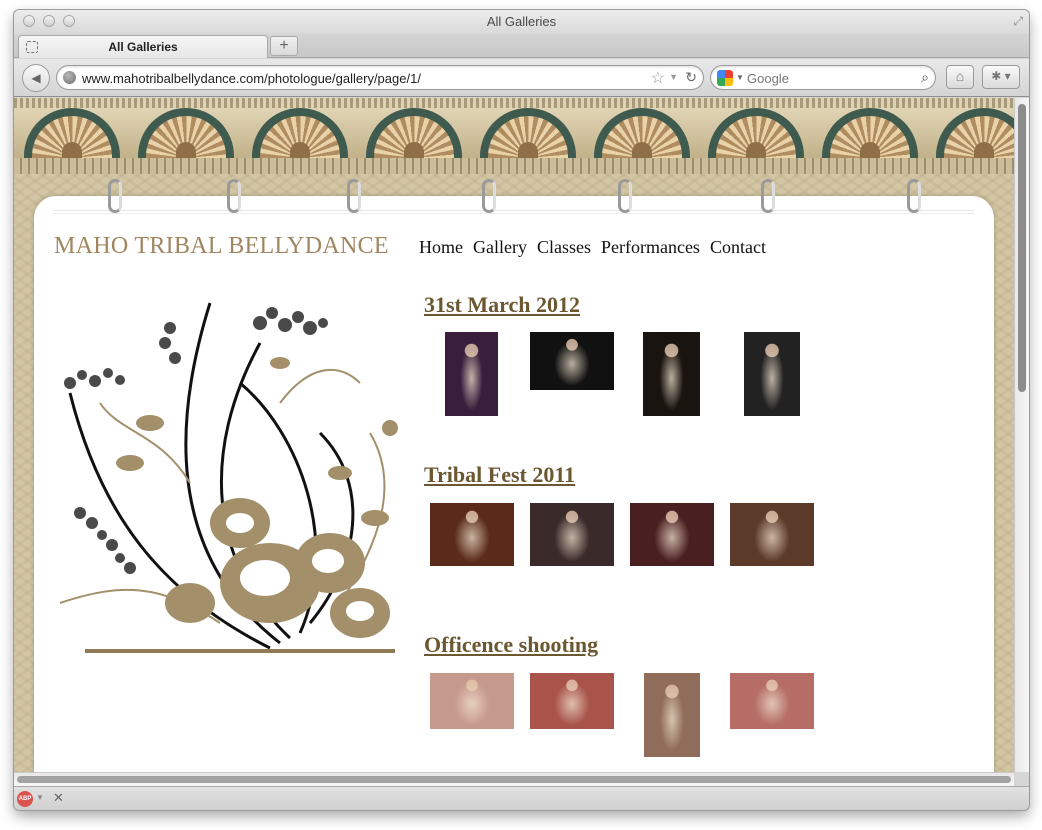  What do you see at coordinates (673, 77) in the screenshot?
I see `history-dropdown-icon: ▼` at bounding box center [673, 77].